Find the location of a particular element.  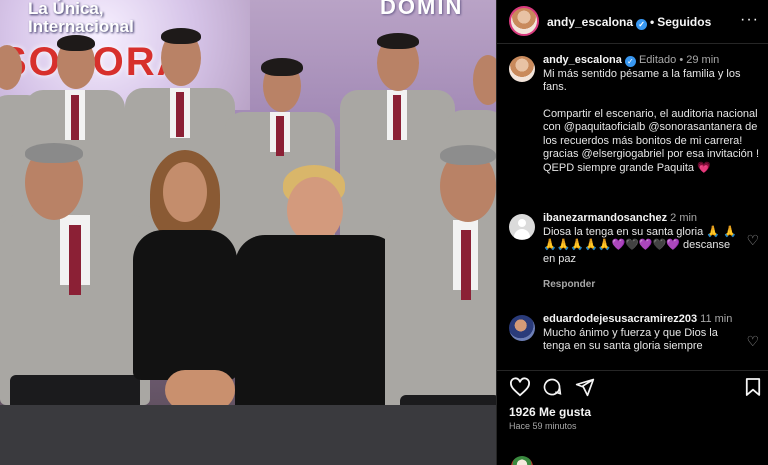

caption-time: 29 min is located at coordinates (703, 60).